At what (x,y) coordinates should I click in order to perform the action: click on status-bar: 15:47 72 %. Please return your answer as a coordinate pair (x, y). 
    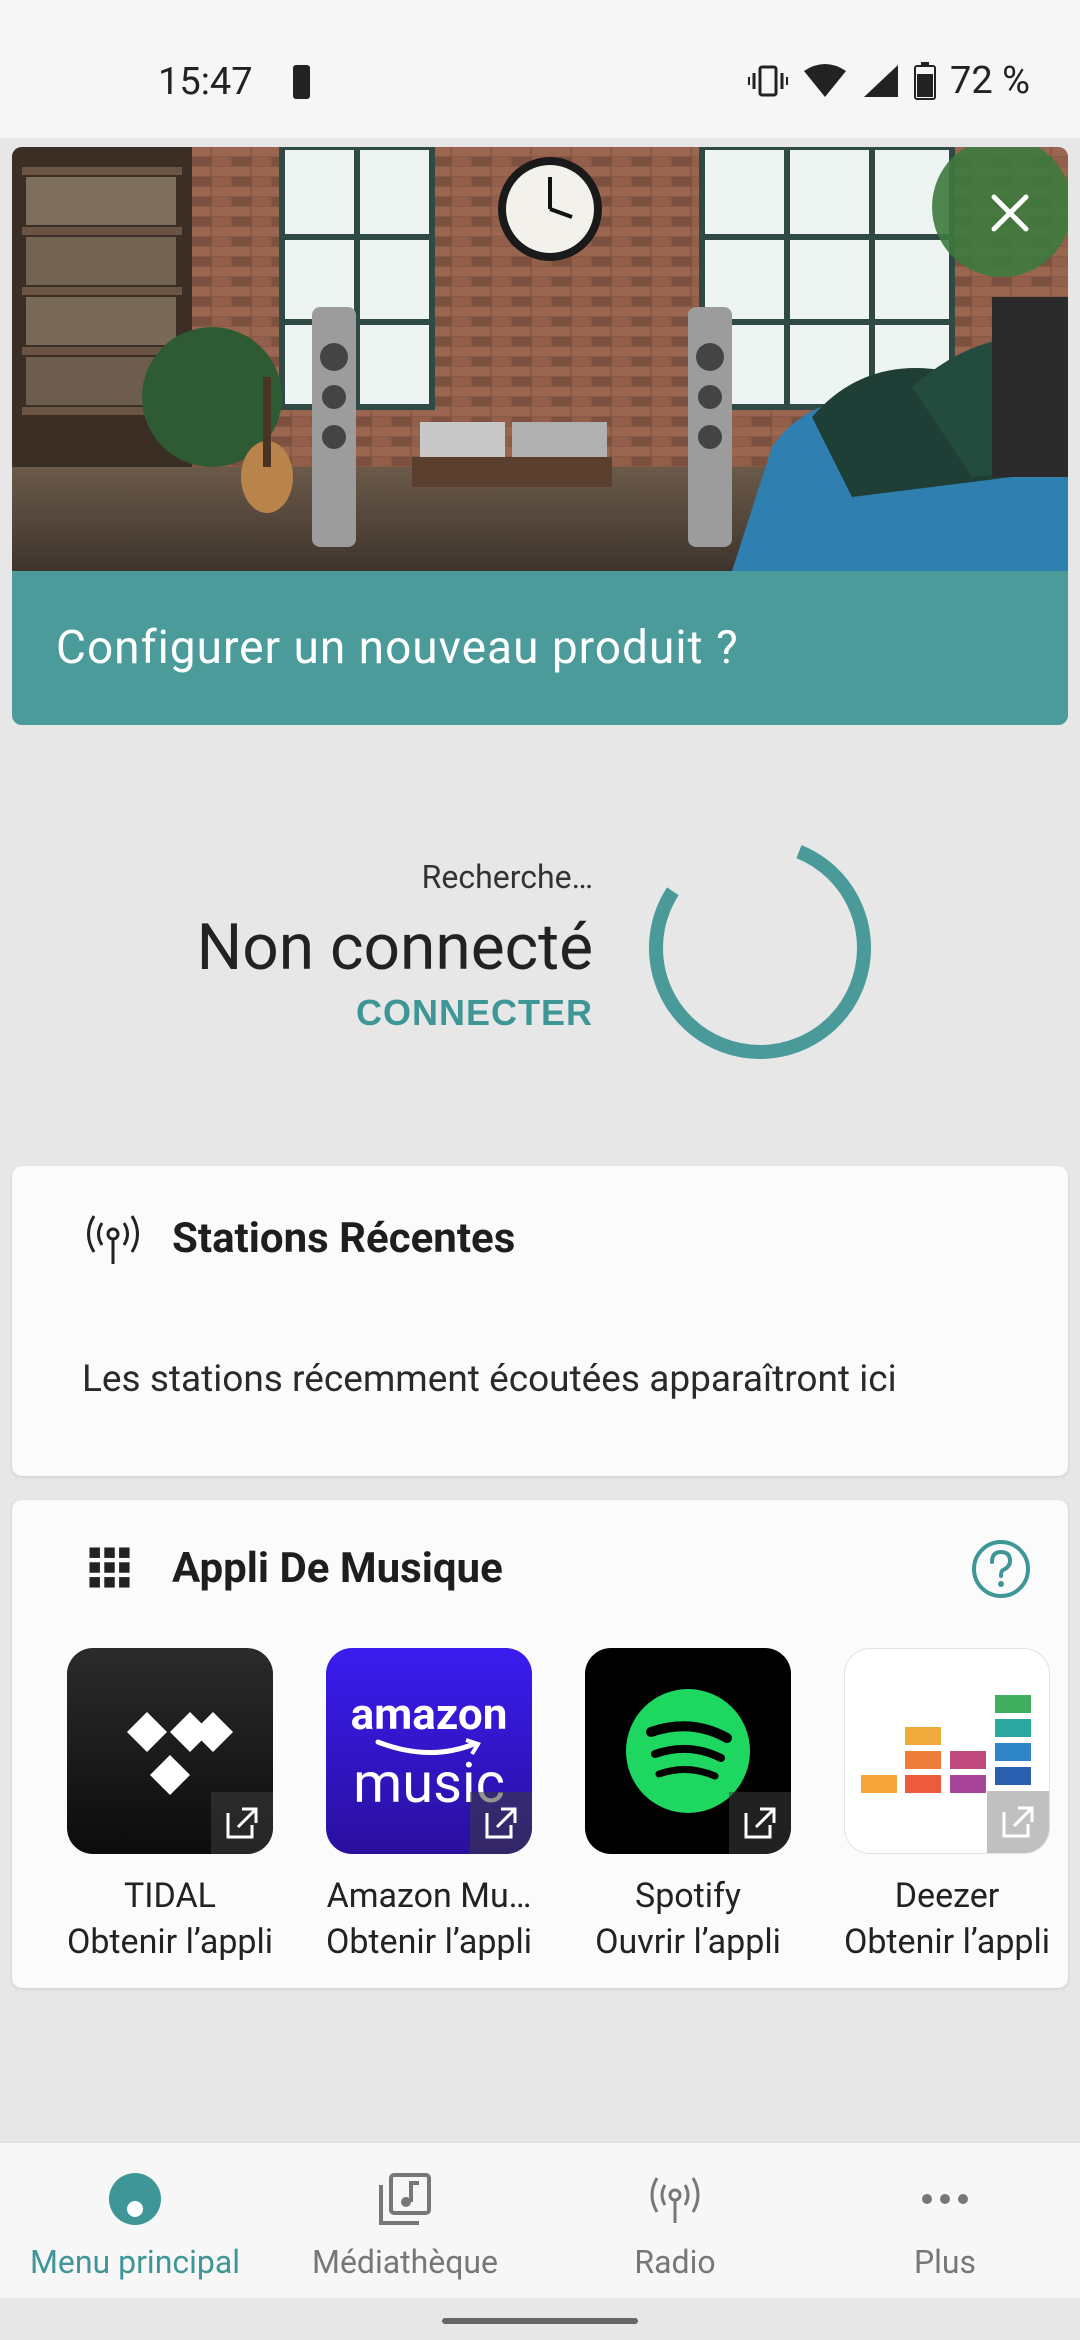
    Looking at the image, I should click on (540, 69).